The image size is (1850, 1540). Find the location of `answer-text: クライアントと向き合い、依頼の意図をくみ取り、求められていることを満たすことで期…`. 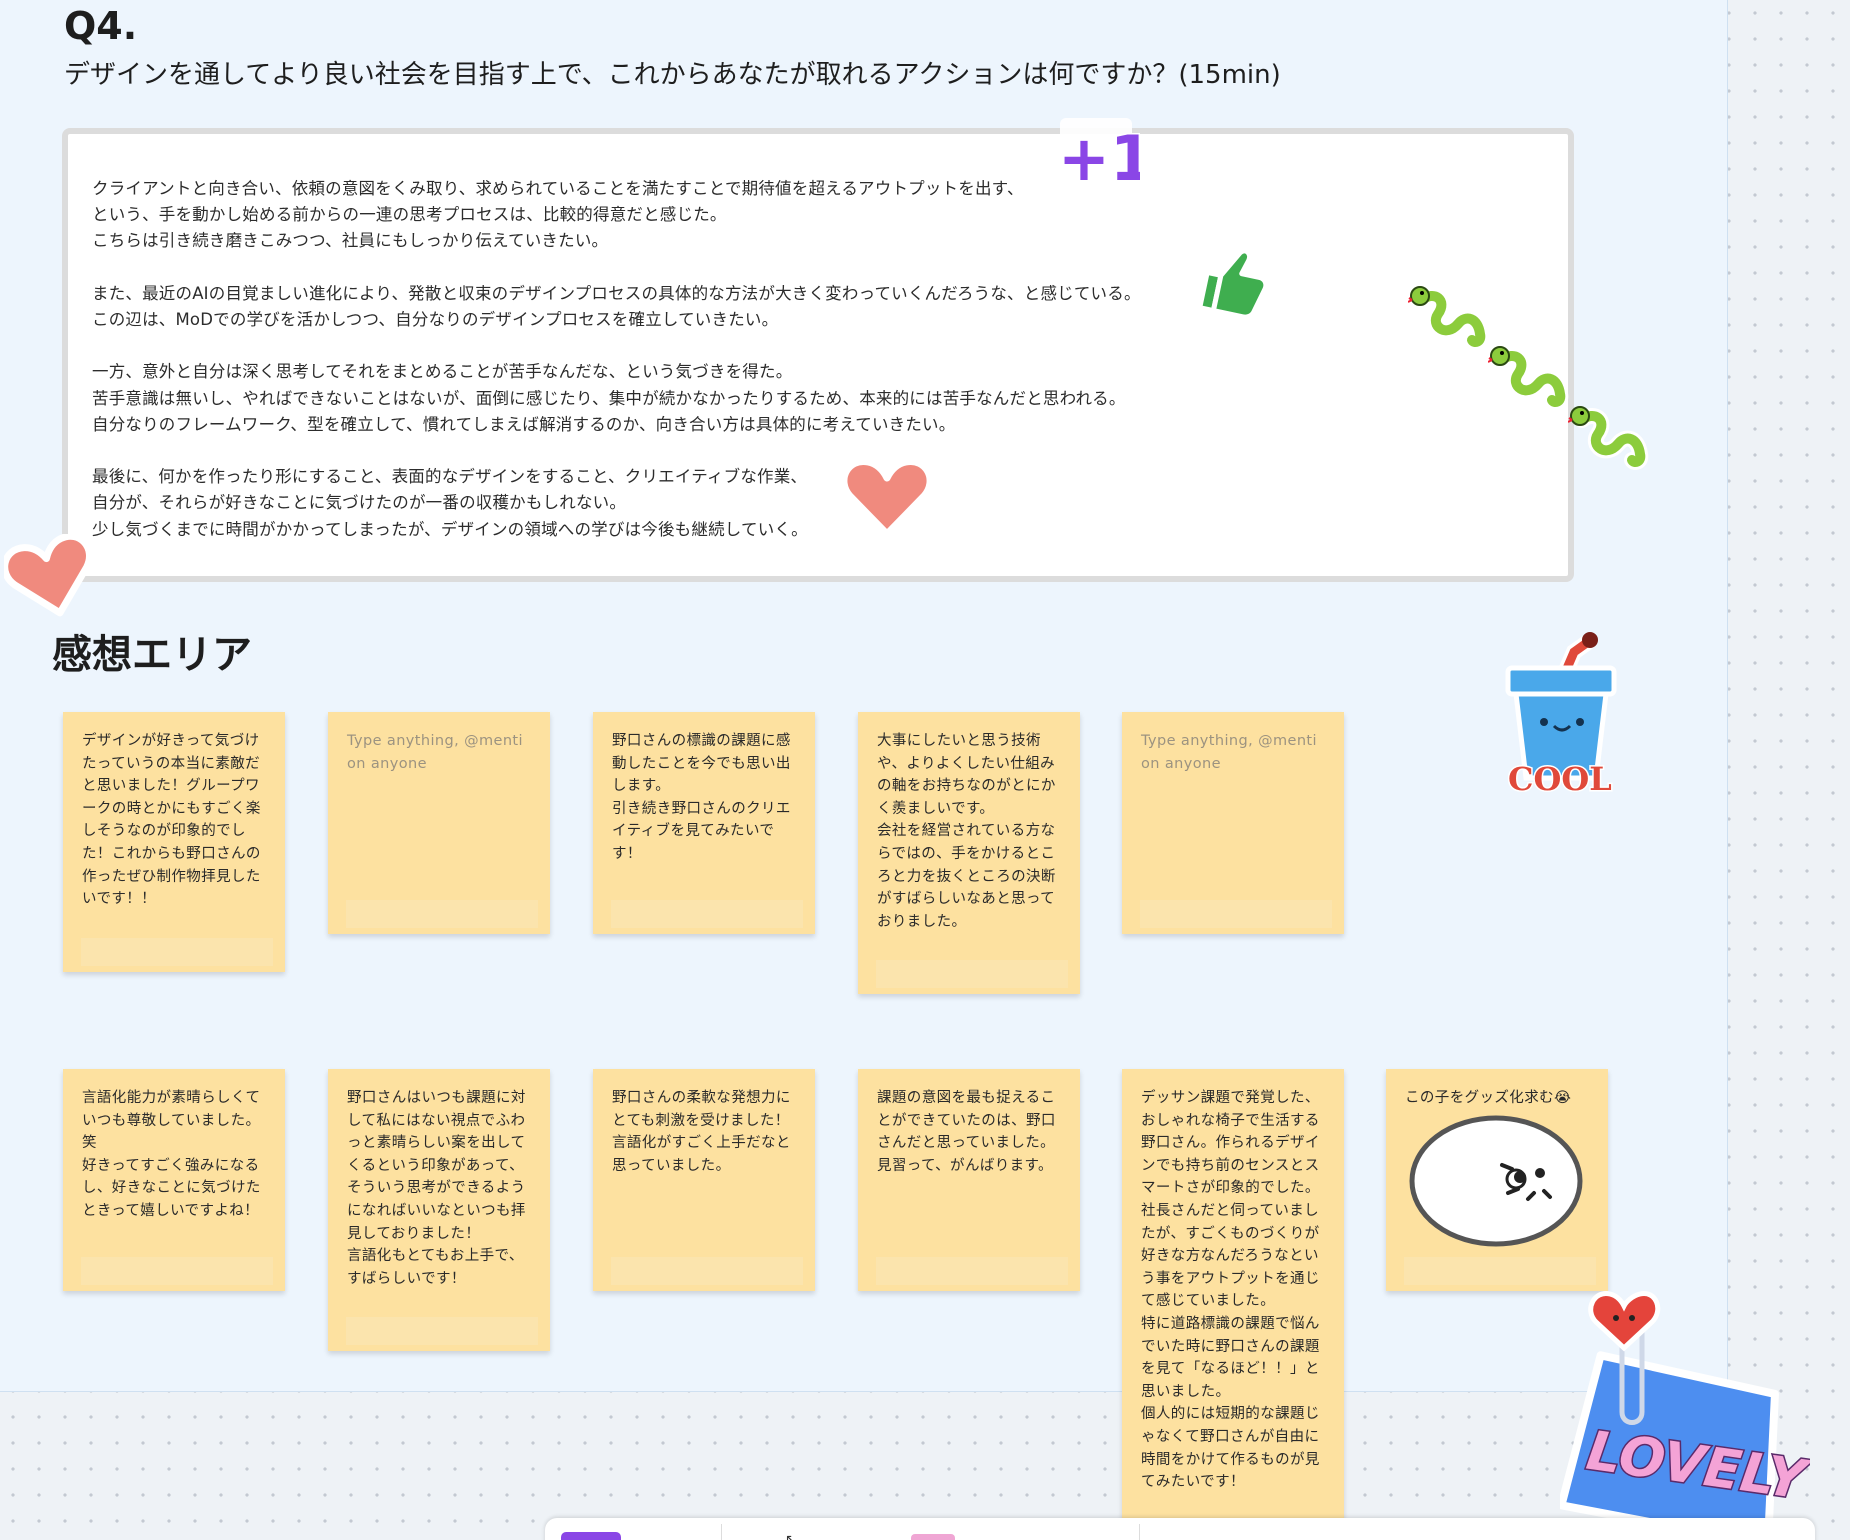

answer-text: クライアントと向き合い、依頼の意図をくみ取り、求められていることを満たすことで期… is located at coordinates (616, 359).